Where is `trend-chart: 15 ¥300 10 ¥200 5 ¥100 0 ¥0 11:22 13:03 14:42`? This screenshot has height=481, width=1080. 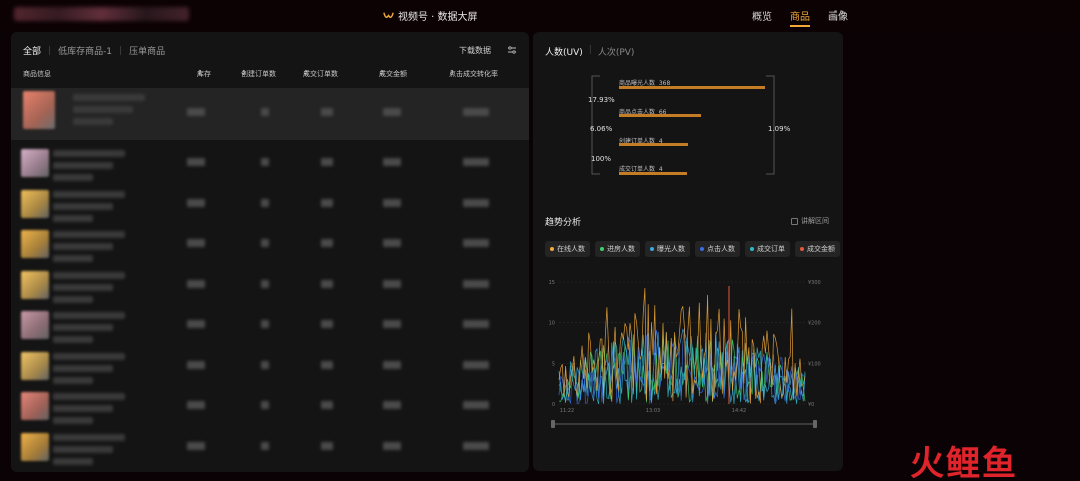
trend-chart: 15 ¥300 10 ¥200 5 ¥100 0 ¥0 11:22 13:03 14:42 is located at coordinates (685, 354).